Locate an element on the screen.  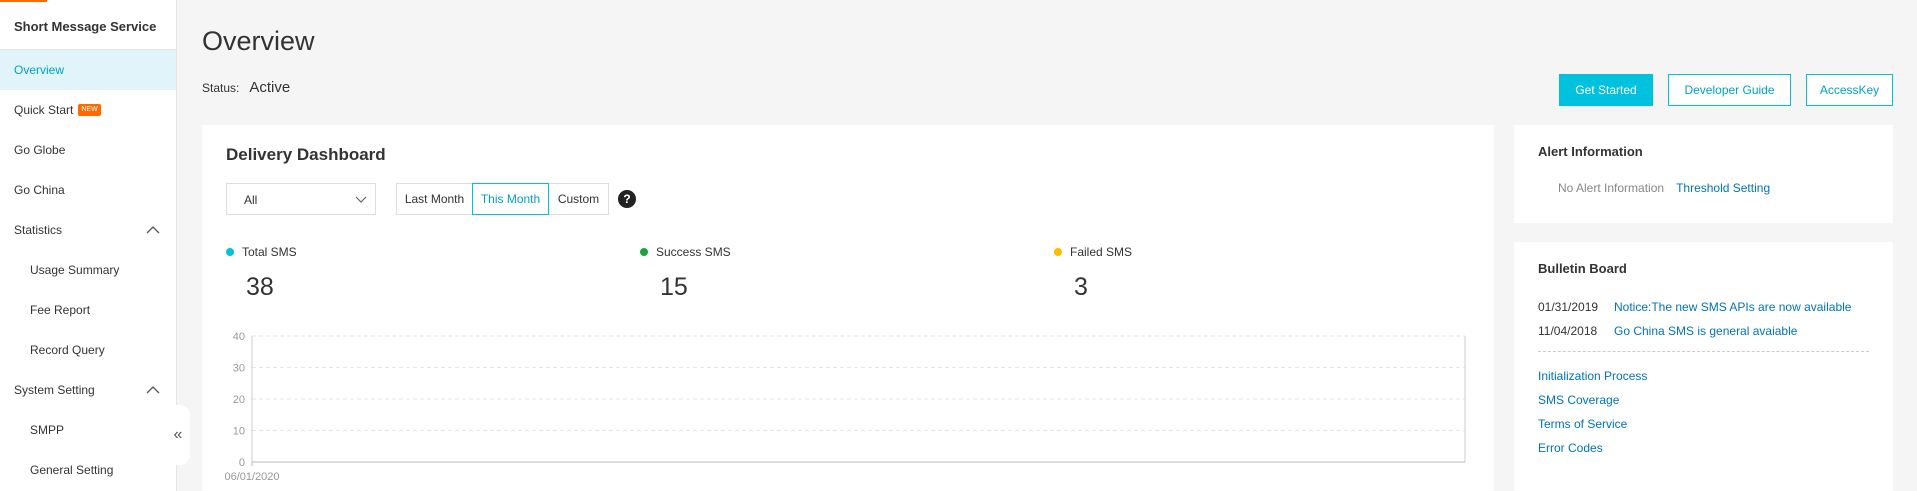
sidebar-item-record-query: Record Query is located at coordinates (88, 350).